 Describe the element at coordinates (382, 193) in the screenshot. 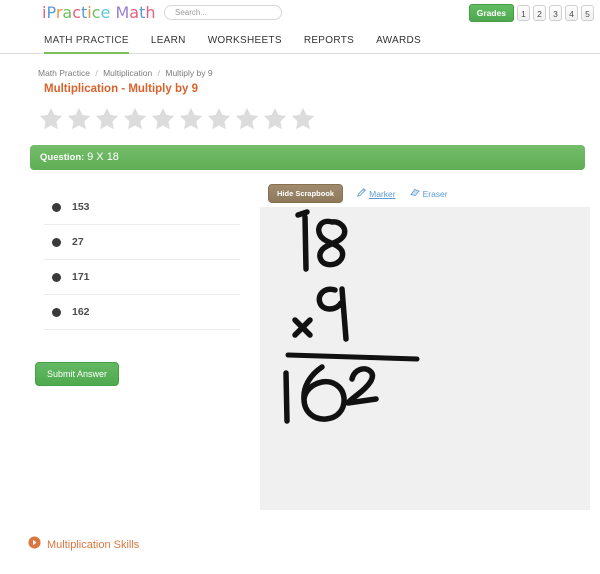

I see `marker-tool-label: Marker` at that location.